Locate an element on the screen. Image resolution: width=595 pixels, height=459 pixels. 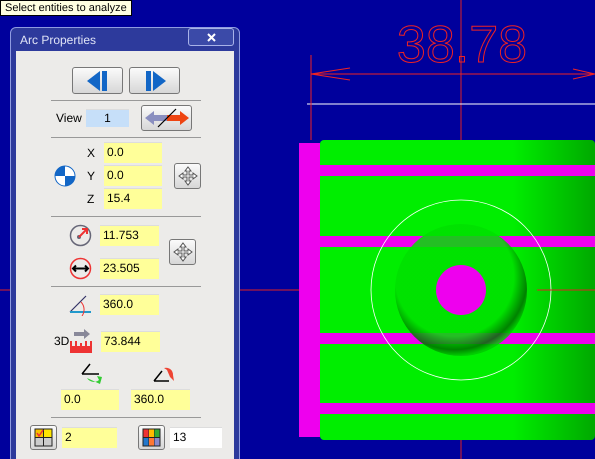
view-field: 1 is located at coordinates (107, 118).